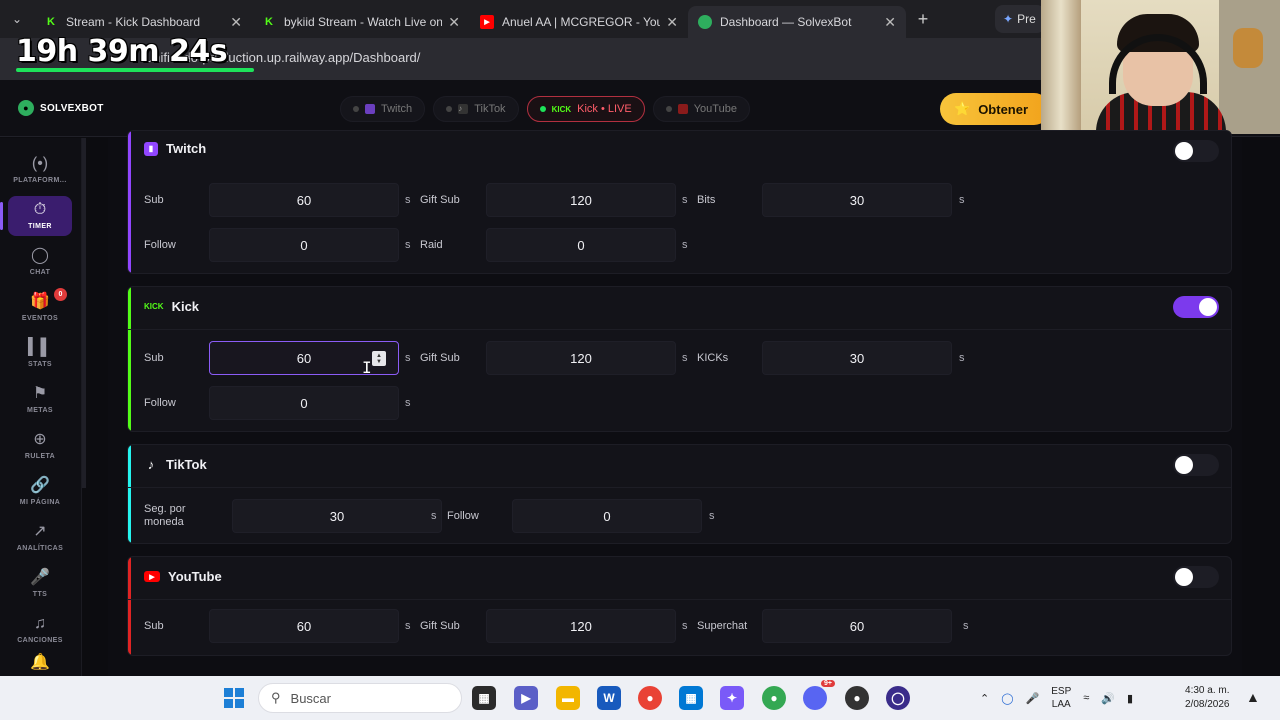  What do you see at coordinates (151, 148) in the screenshot?
I see `twitch-icon: ▮` at bounding box center [151, 148].